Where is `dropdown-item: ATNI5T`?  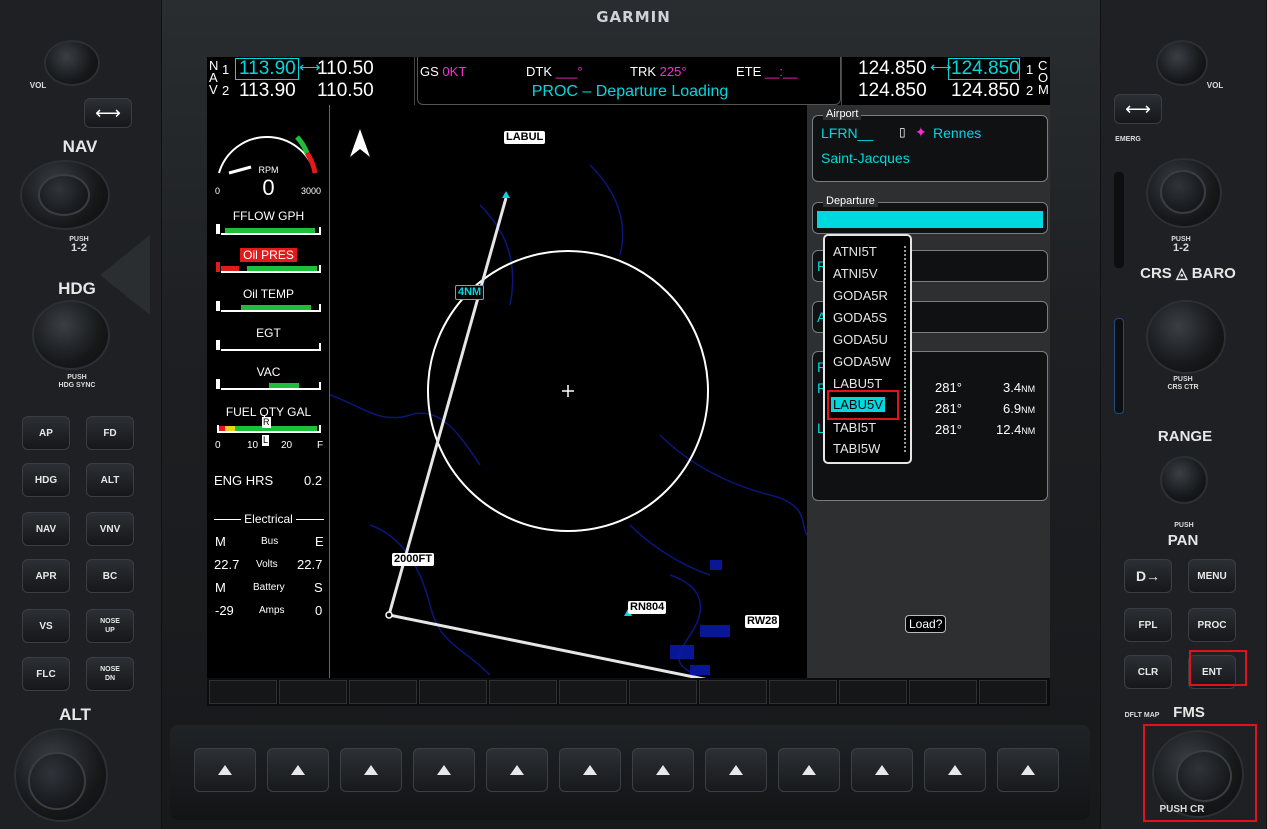
dropdown-item: ATNI5T is located at coordinates (855, 251).